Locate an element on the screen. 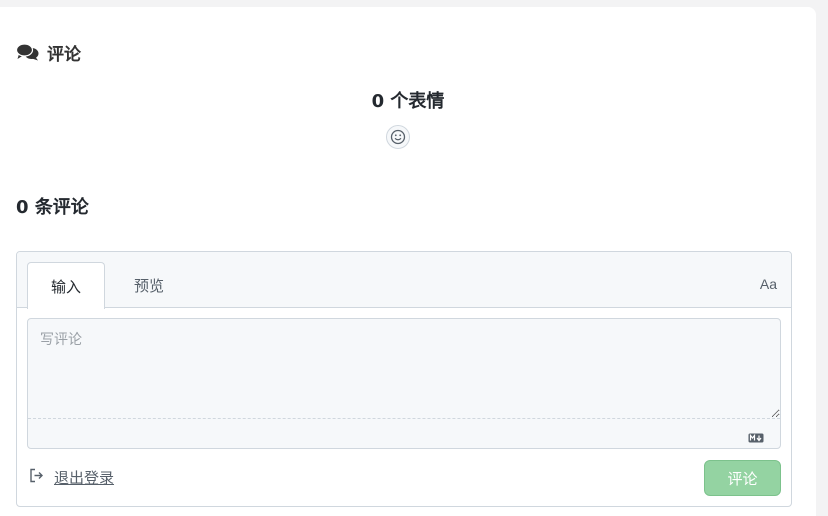 The height and width of the screenshot is (516, 828). add-reaction-button is located at coordinates (398, 137).